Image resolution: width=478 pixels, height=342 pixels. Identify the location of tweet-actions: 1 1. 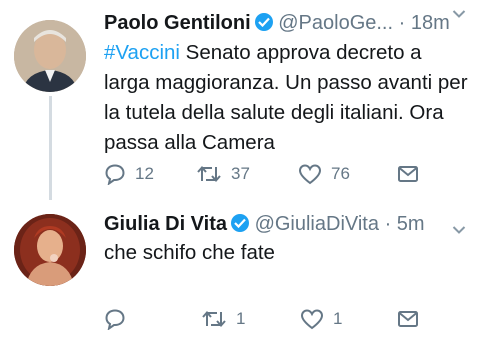
(264, 319).